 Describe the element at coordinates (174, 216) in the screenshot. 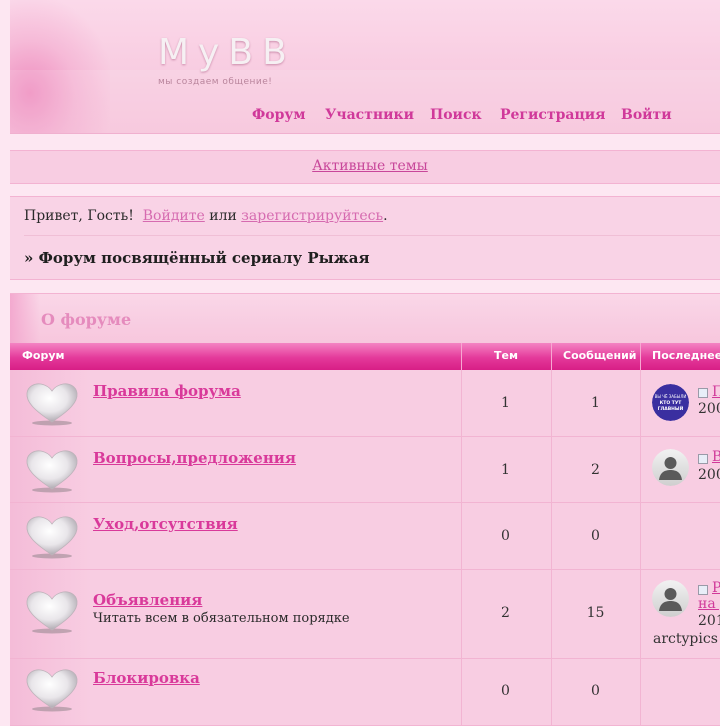

I see `login-link: Войдите` at that location.